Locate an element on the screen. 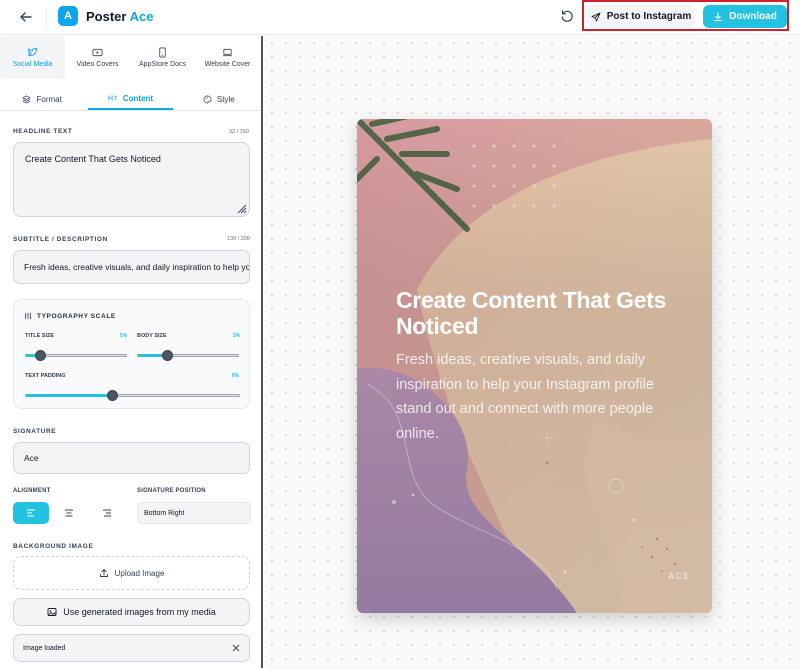 This screenshot has height=670, width=800. signature-label: SIGNATURE is located at coordinates (35, 431).